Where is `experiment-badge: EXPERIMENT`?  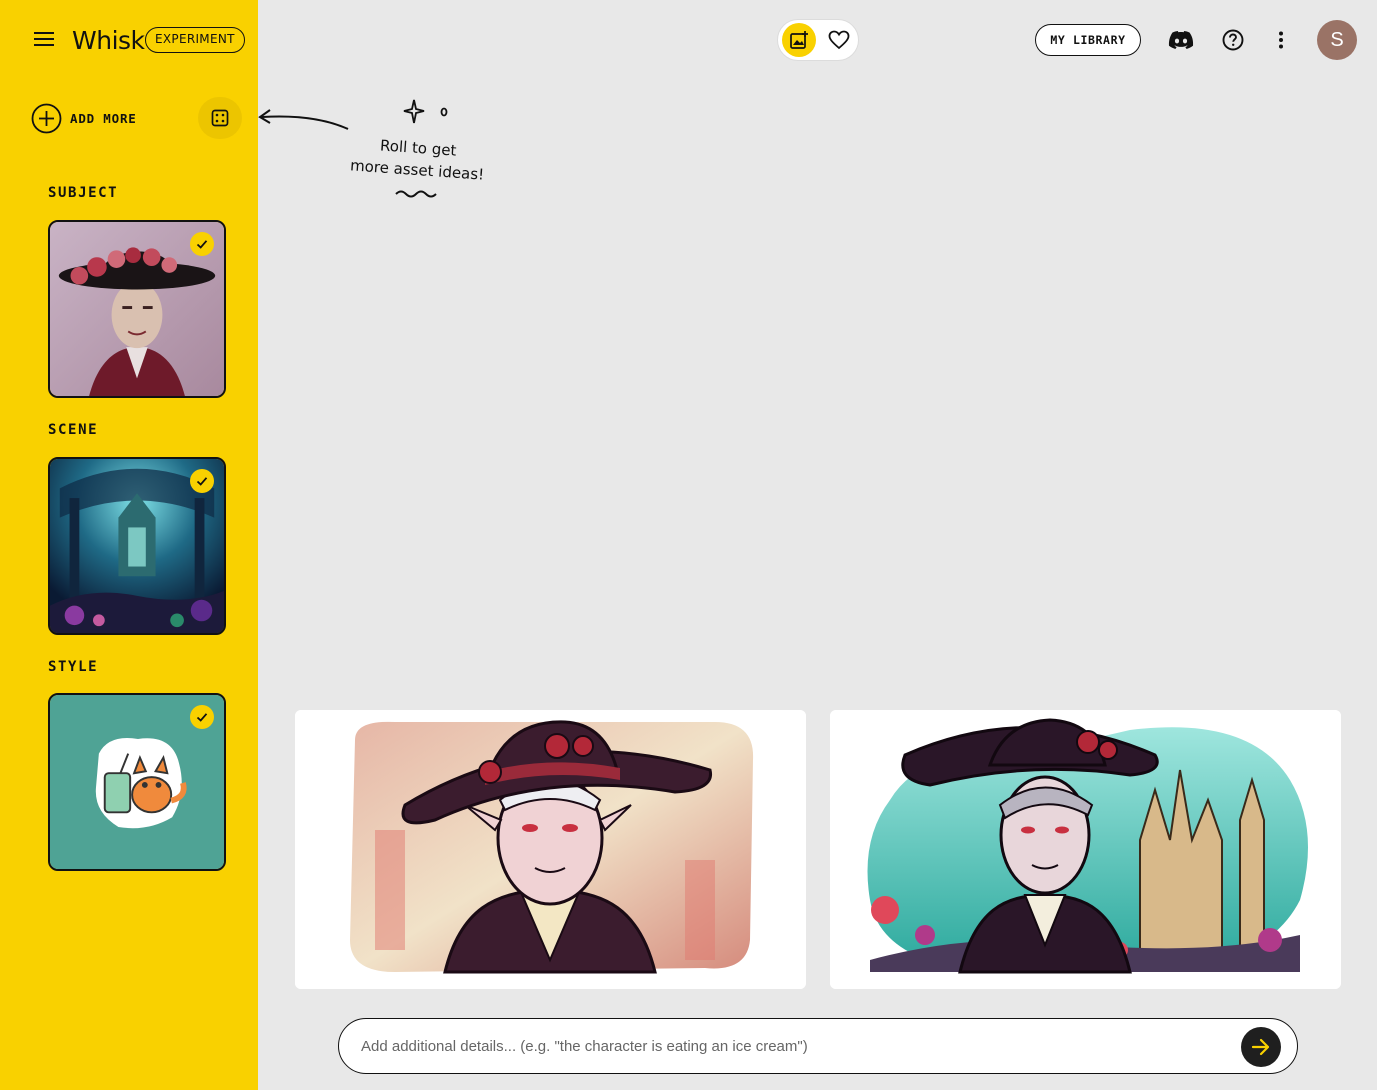
experiment-badge: EXPERIMENT is located at coordinates (195, 40).